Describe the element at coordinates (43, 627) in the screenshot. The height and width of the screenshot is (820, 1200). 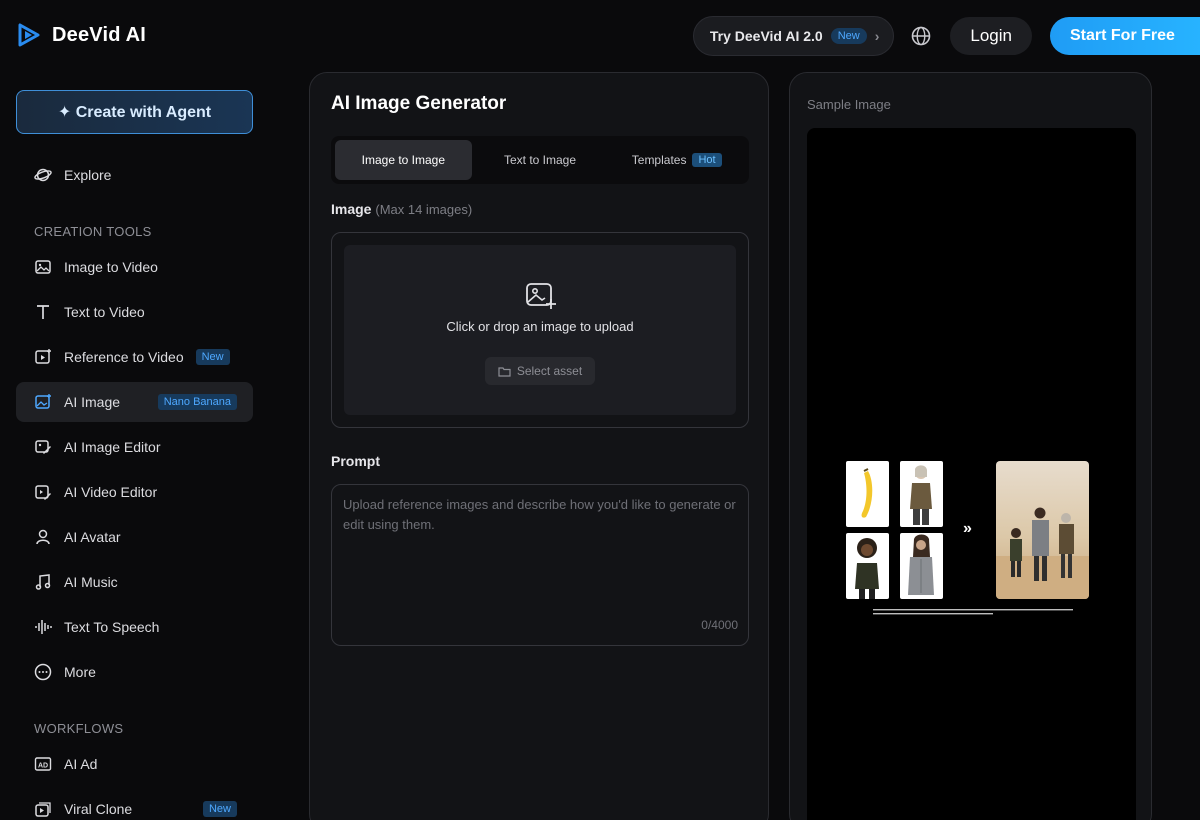
I see `waveform-icon` at that location.